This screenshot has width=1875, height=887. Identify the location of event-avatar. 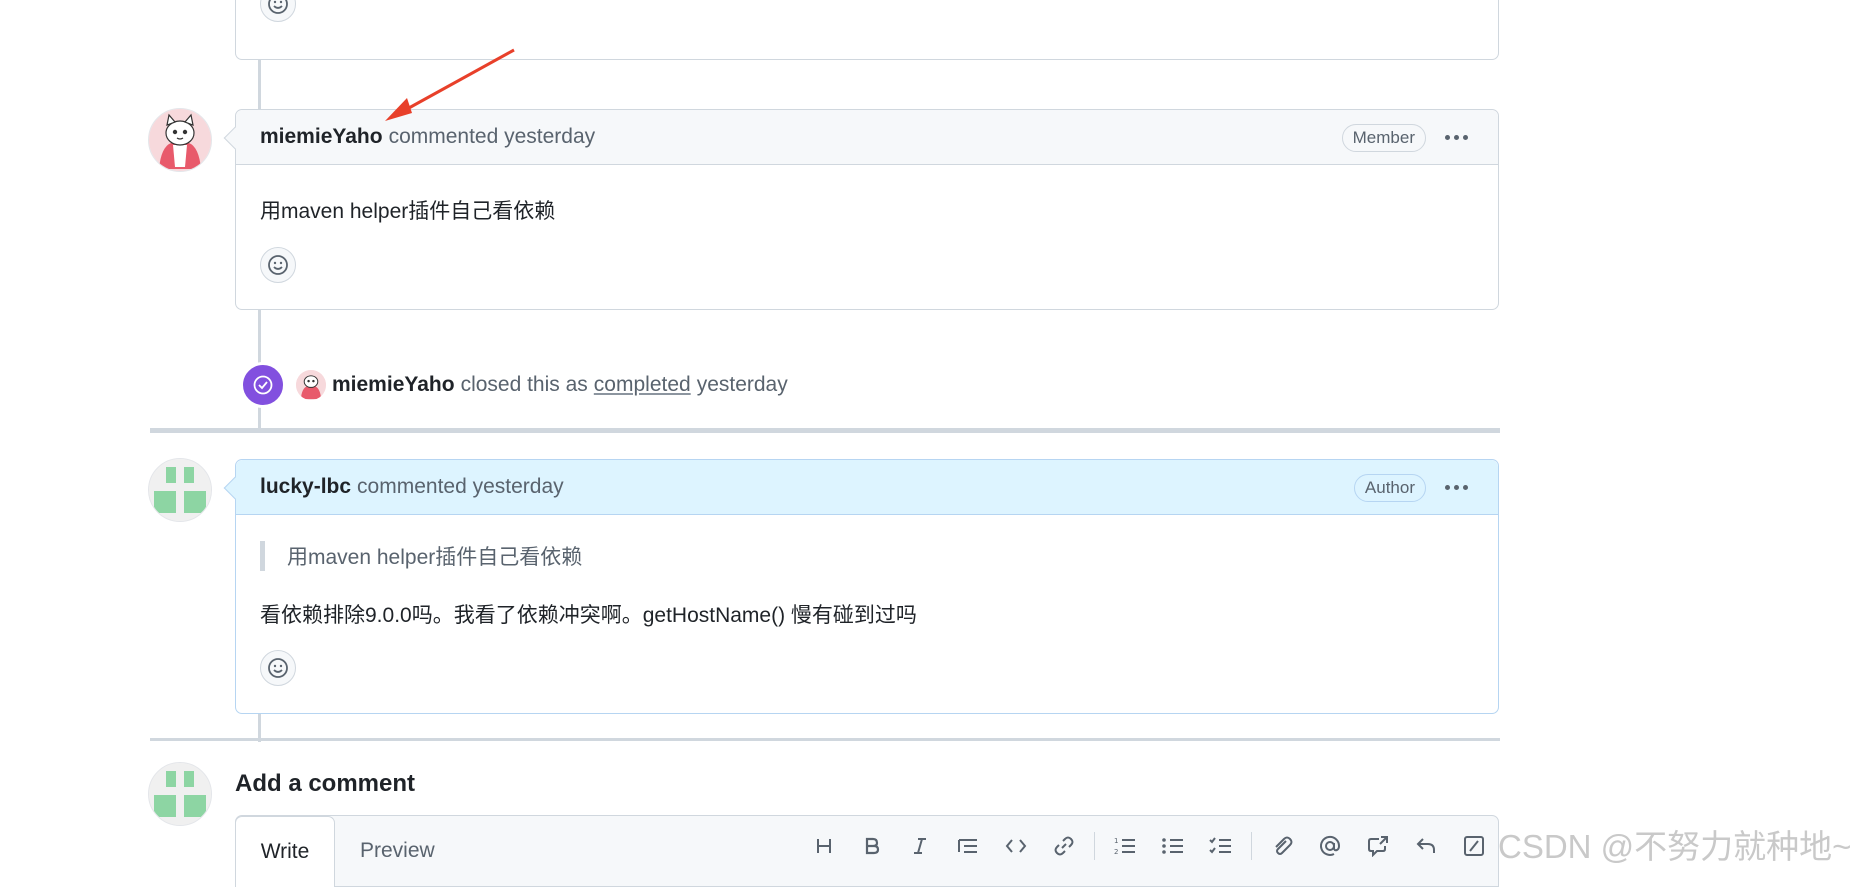
(311, 385).